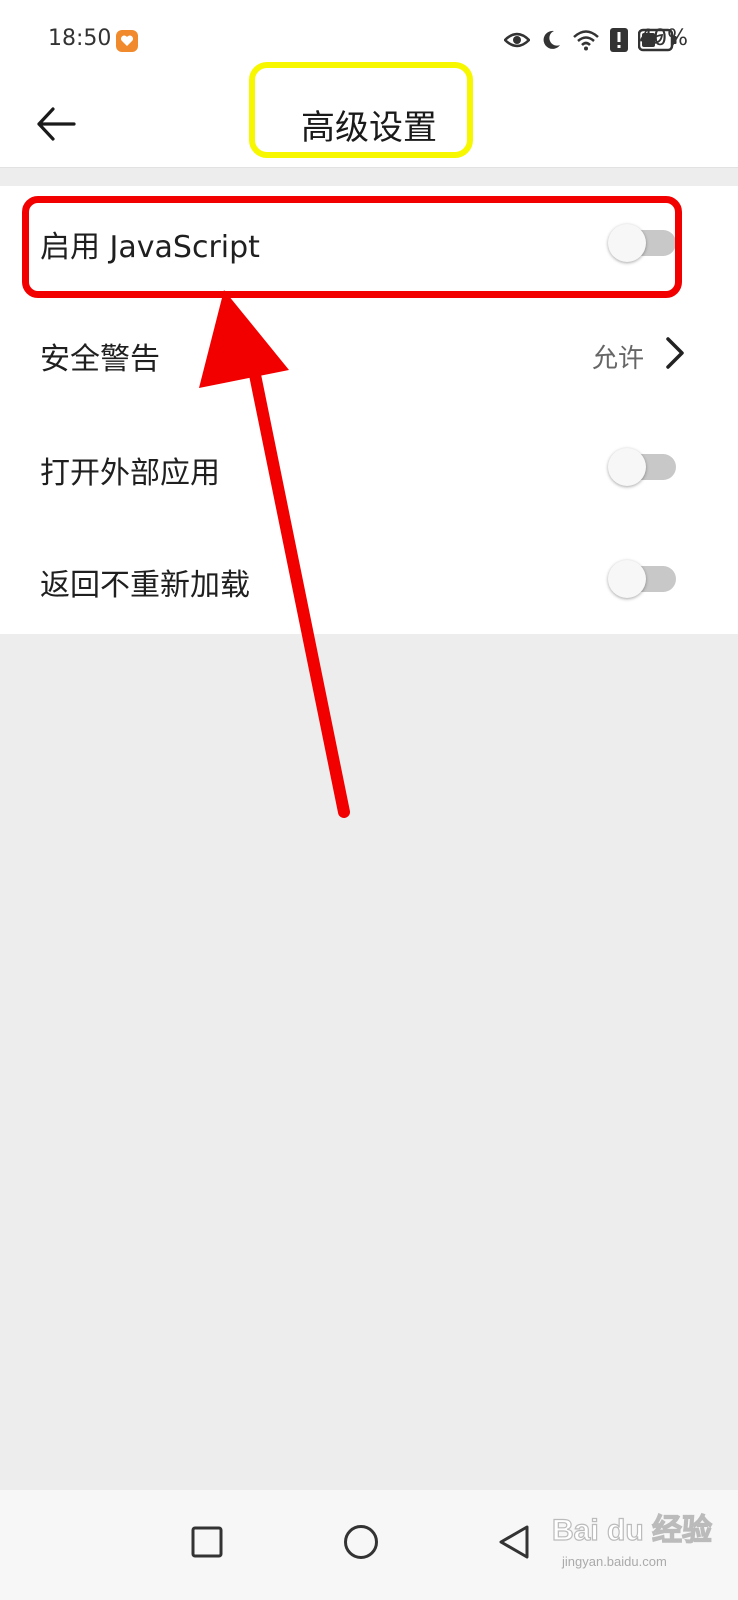  I want to click on battery-percent: 40%, so click(663, 38).